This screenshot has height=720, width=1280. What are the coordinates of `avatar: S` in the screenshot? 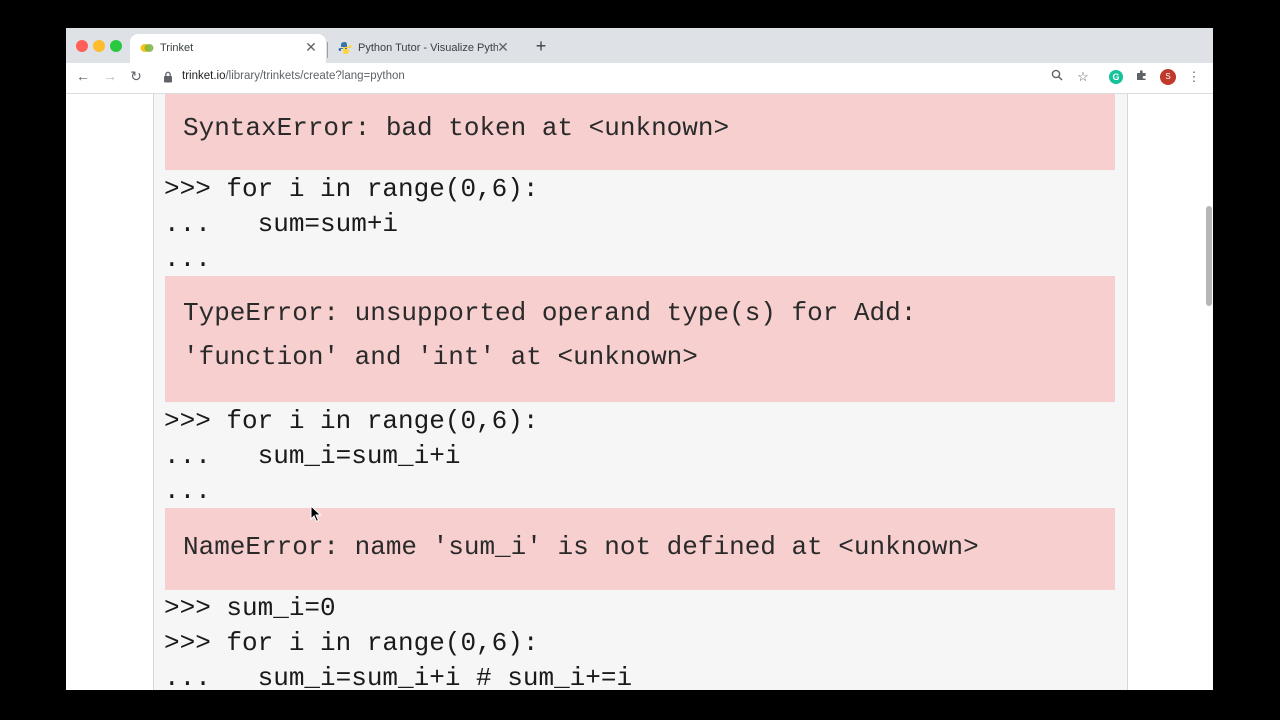 It's located at (1168, 77).